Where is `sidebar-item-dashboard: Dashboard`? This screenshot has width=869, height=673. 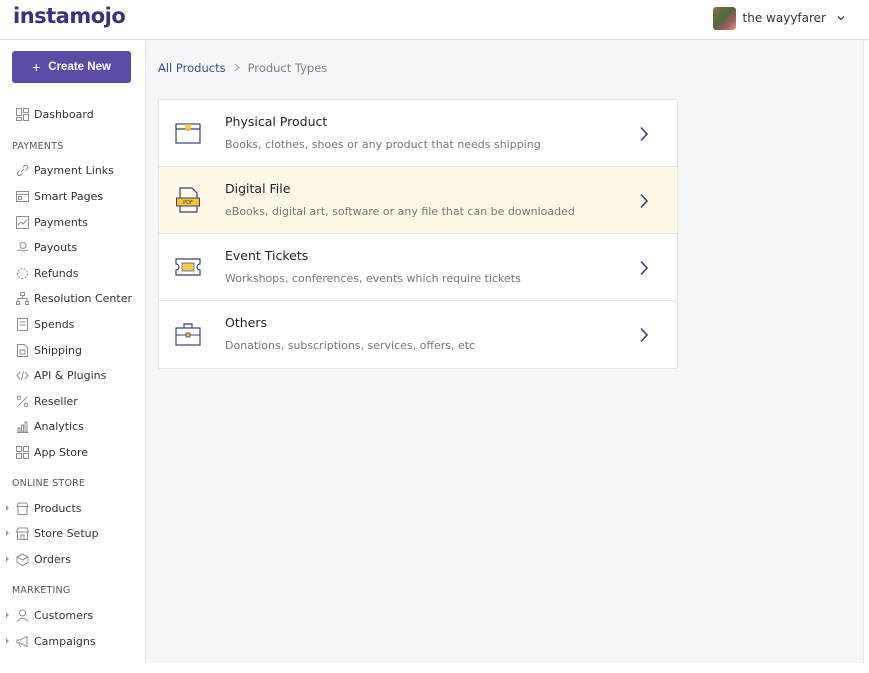
sidebar-item-dashboard: Dashboard is located at coordinates (72, 114).